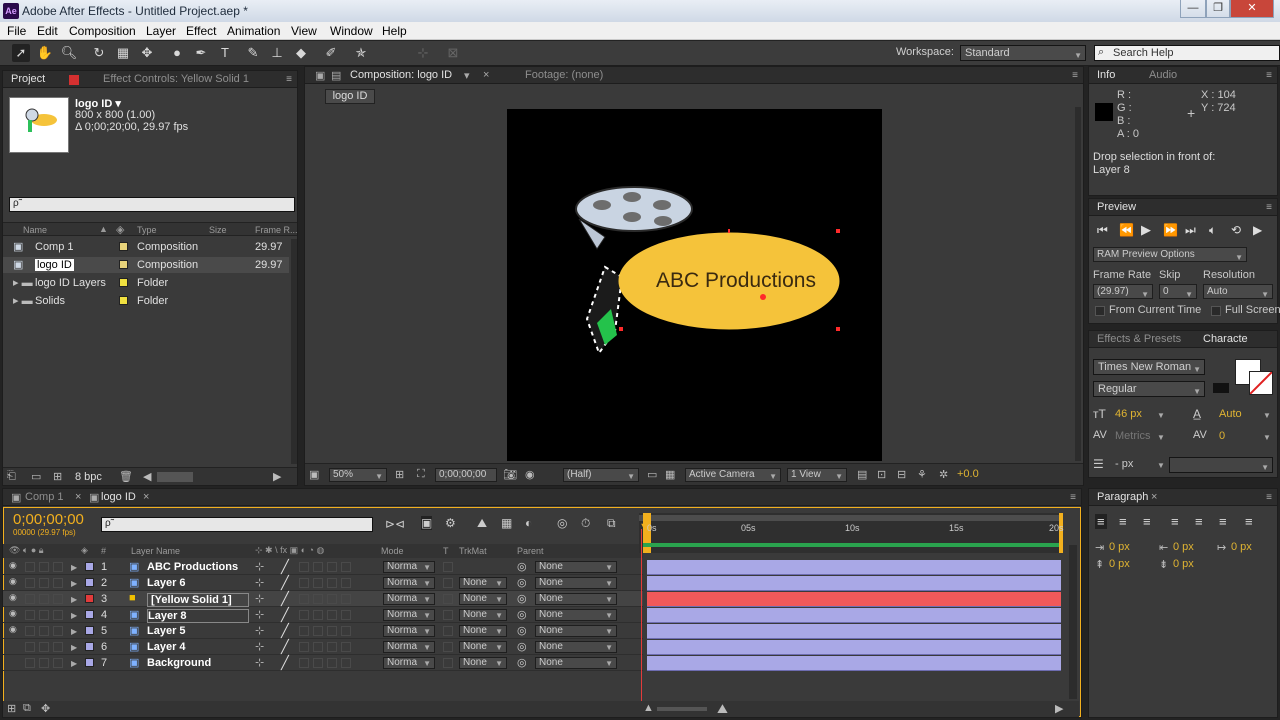 Image resolution: width=1280 pixels, height=720 pixels. Describe the element at coordinates (1119, 547) in the screenshot. I see `indent-left-value: 0 px` at that location.